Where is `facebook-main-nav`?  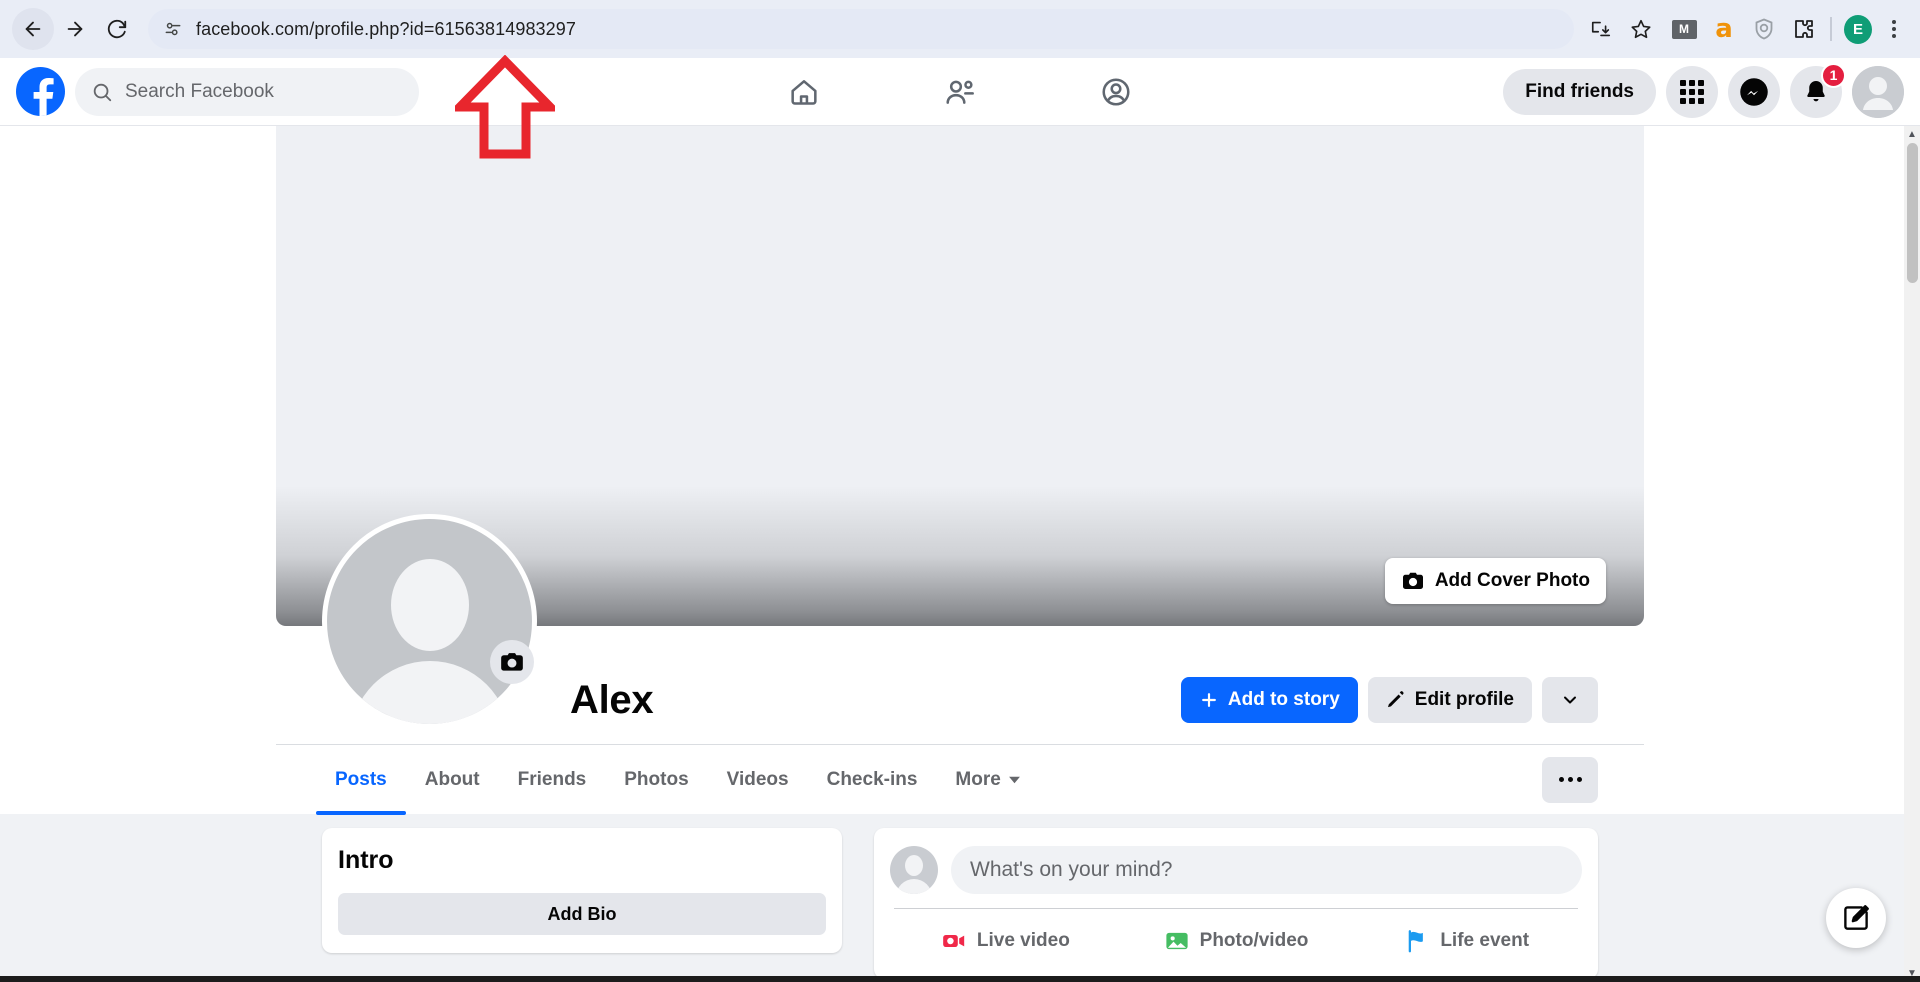 facebook-main-nav is located at coordinates (960, 92).